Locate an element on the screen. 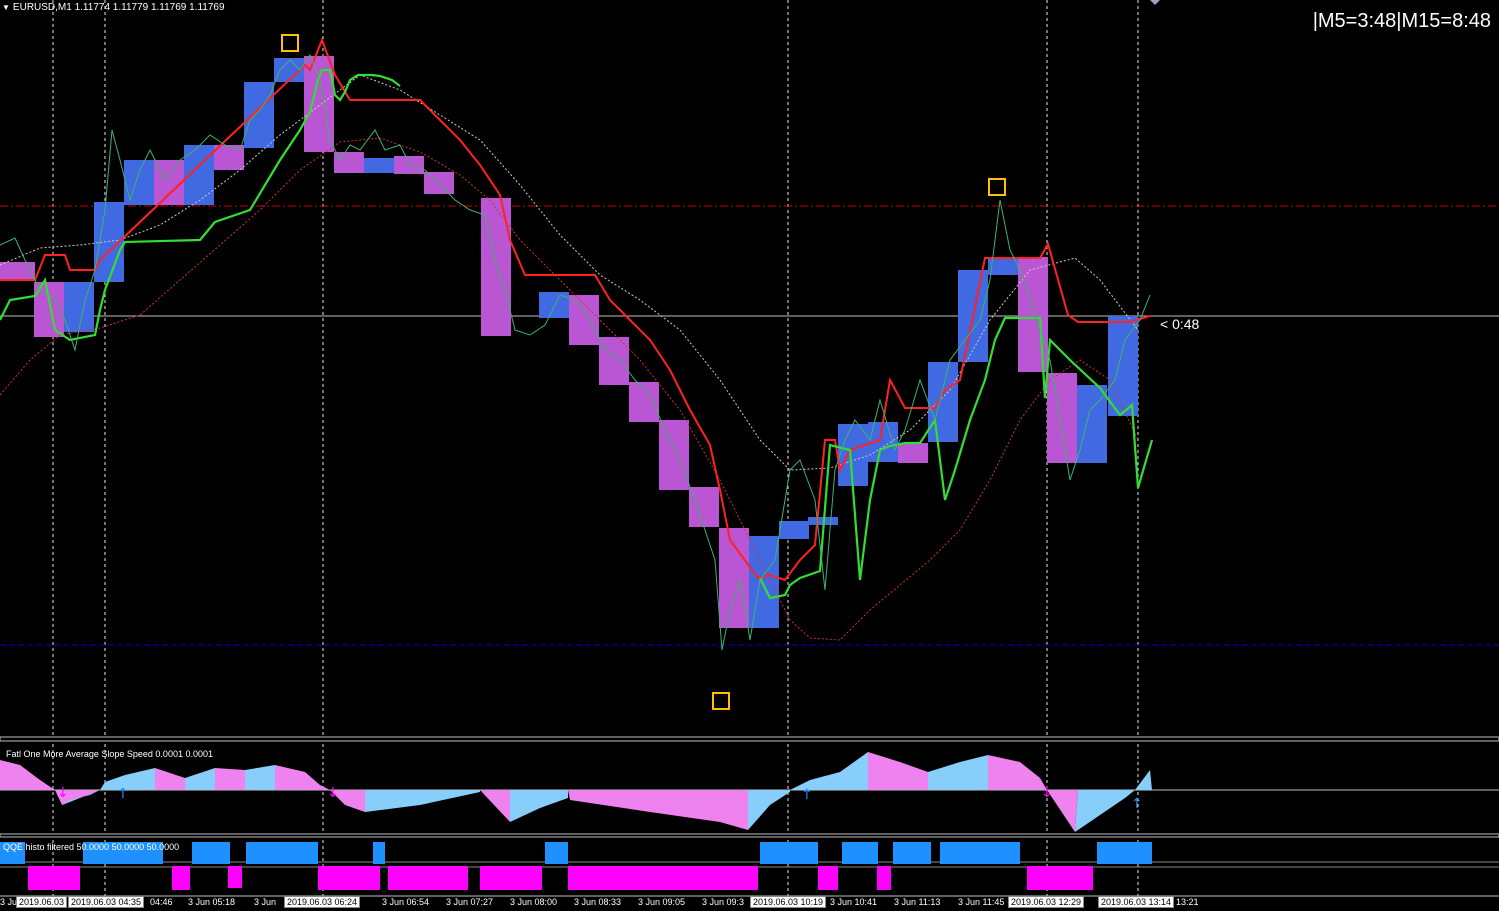  indicator-1-histogram is located at coordinates (749, 792).